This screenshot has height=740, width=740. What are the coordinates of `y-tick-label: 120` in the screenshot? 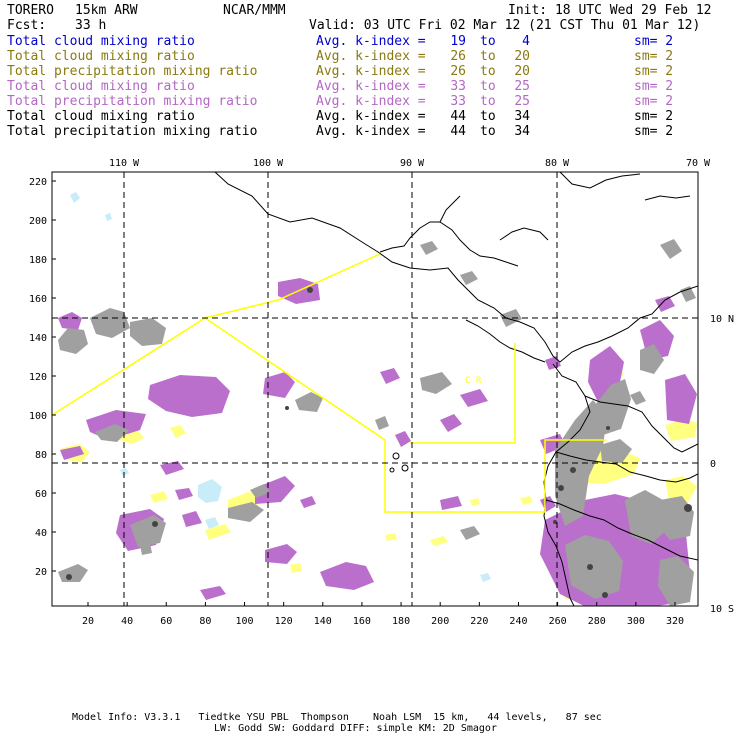 It's located at (38, 377).